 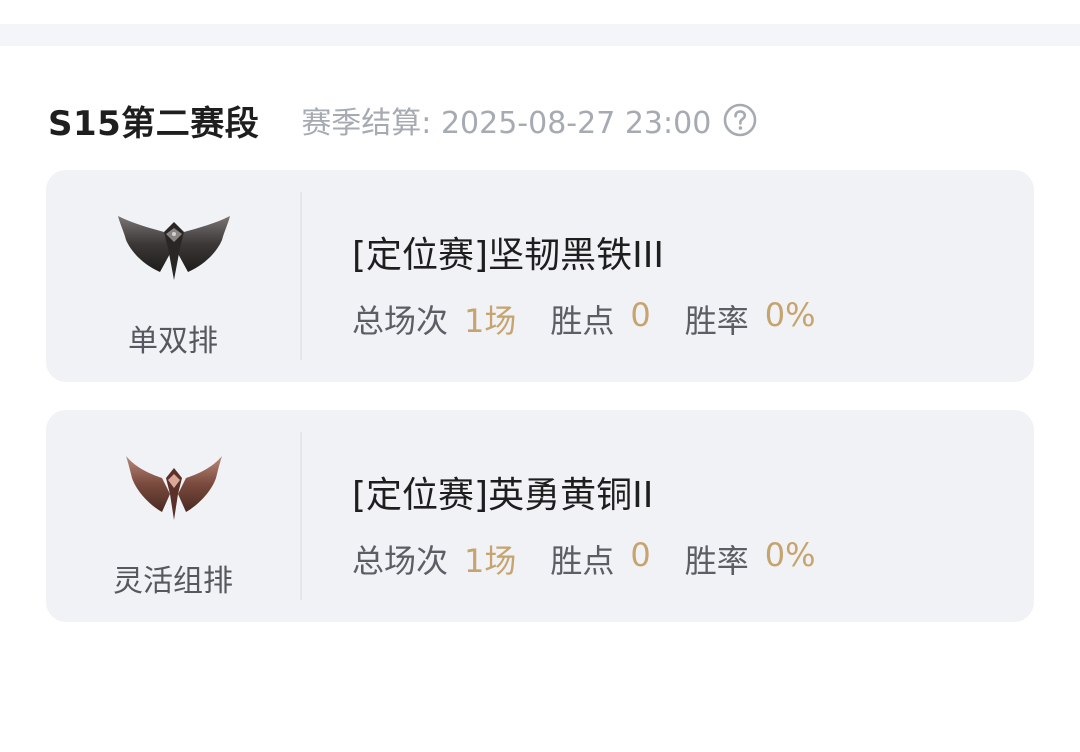 I want to click on bronze-rank-emblem-icon, so click(x=174, y=488).